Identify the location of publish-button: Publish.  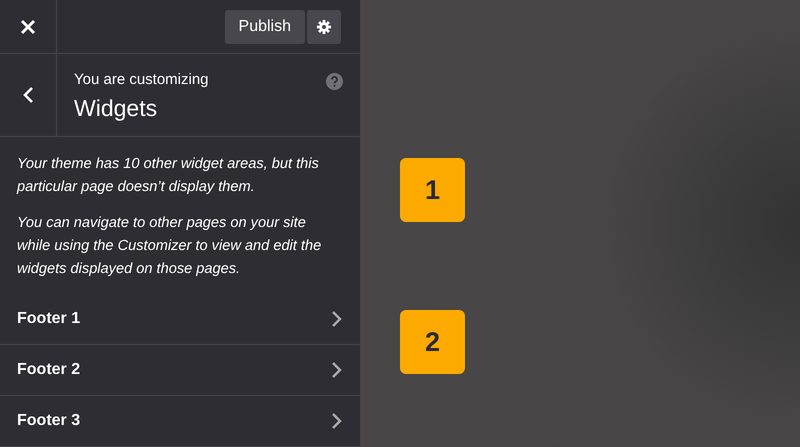
(264, 27).